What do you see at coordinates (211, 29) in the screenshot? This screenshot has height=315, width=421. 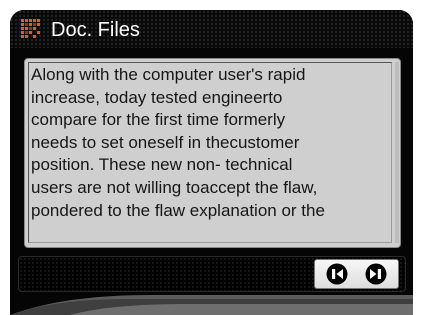 I see `title-bar: Doc. Files` at bounding box center [211, 29].